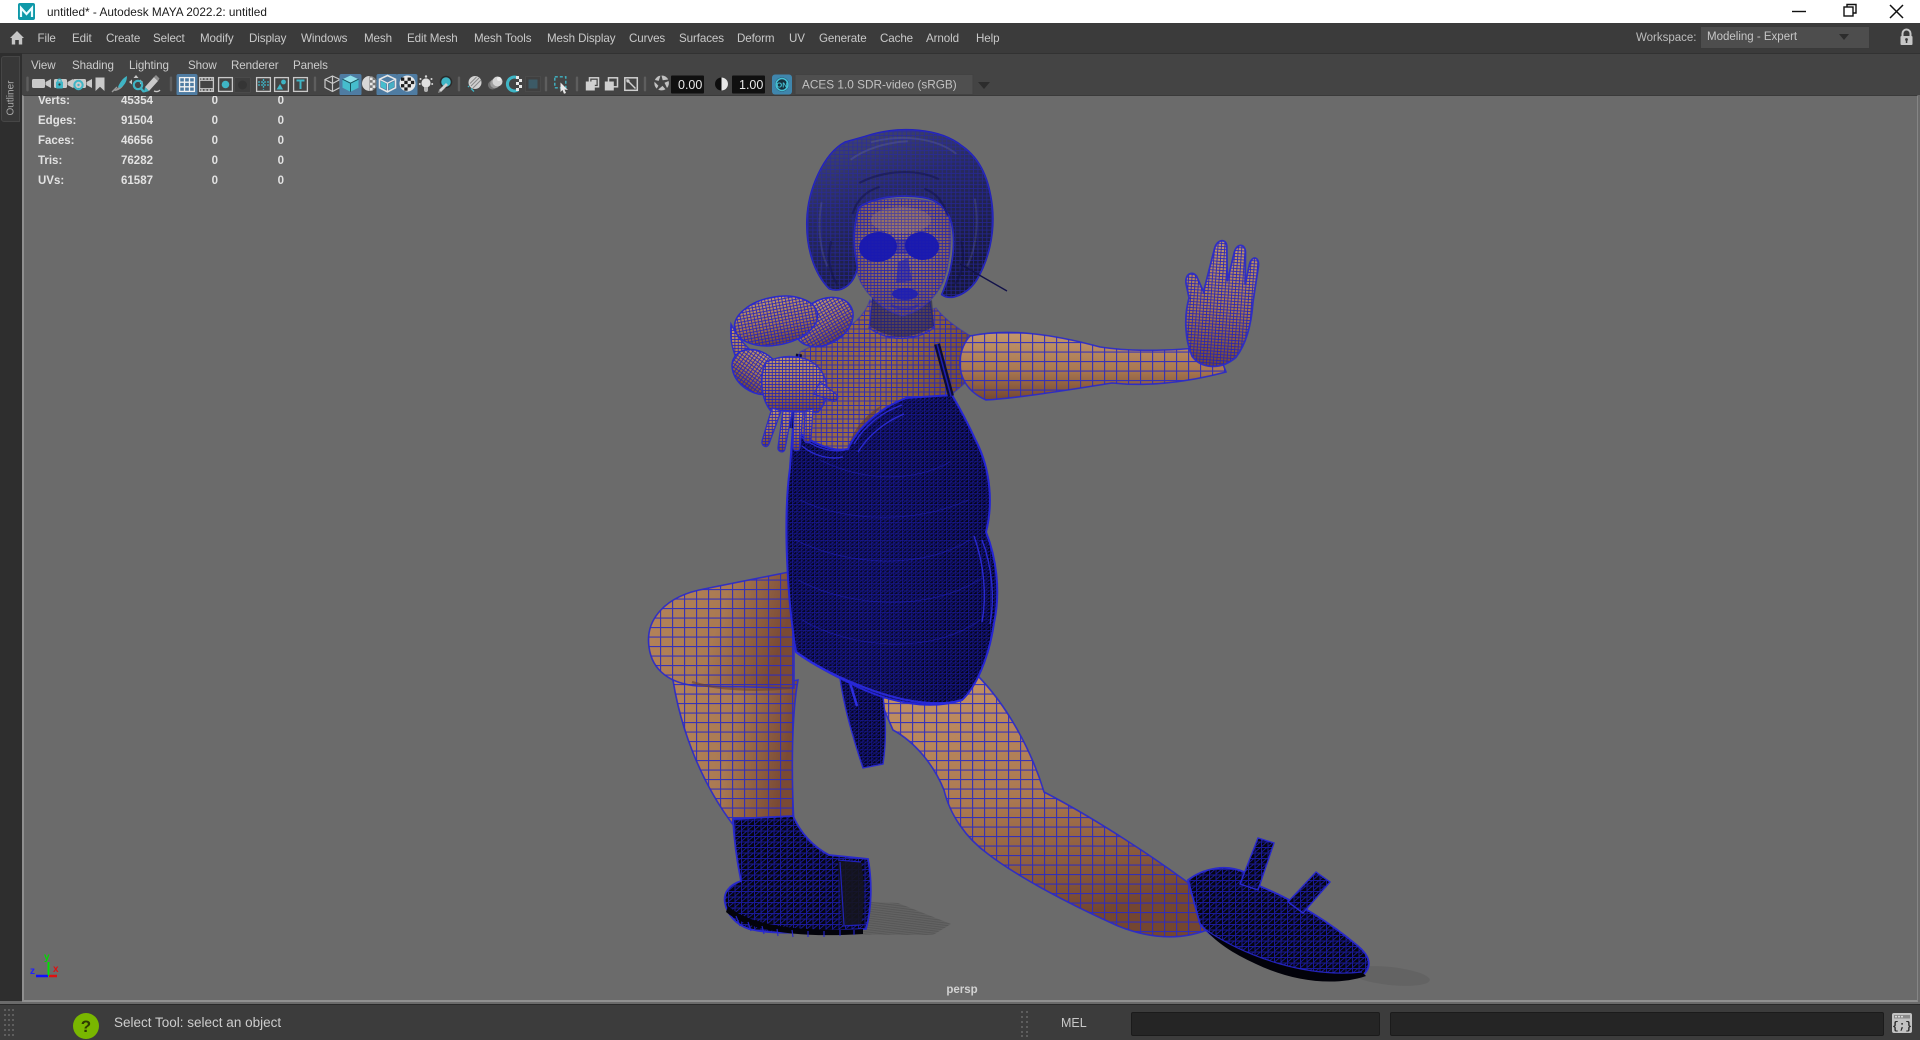 This screenshot has width=1920, height=1040. Describe the element at coordinates (781, 85) in the screenshot. I see `svg-text: ON` at that location.